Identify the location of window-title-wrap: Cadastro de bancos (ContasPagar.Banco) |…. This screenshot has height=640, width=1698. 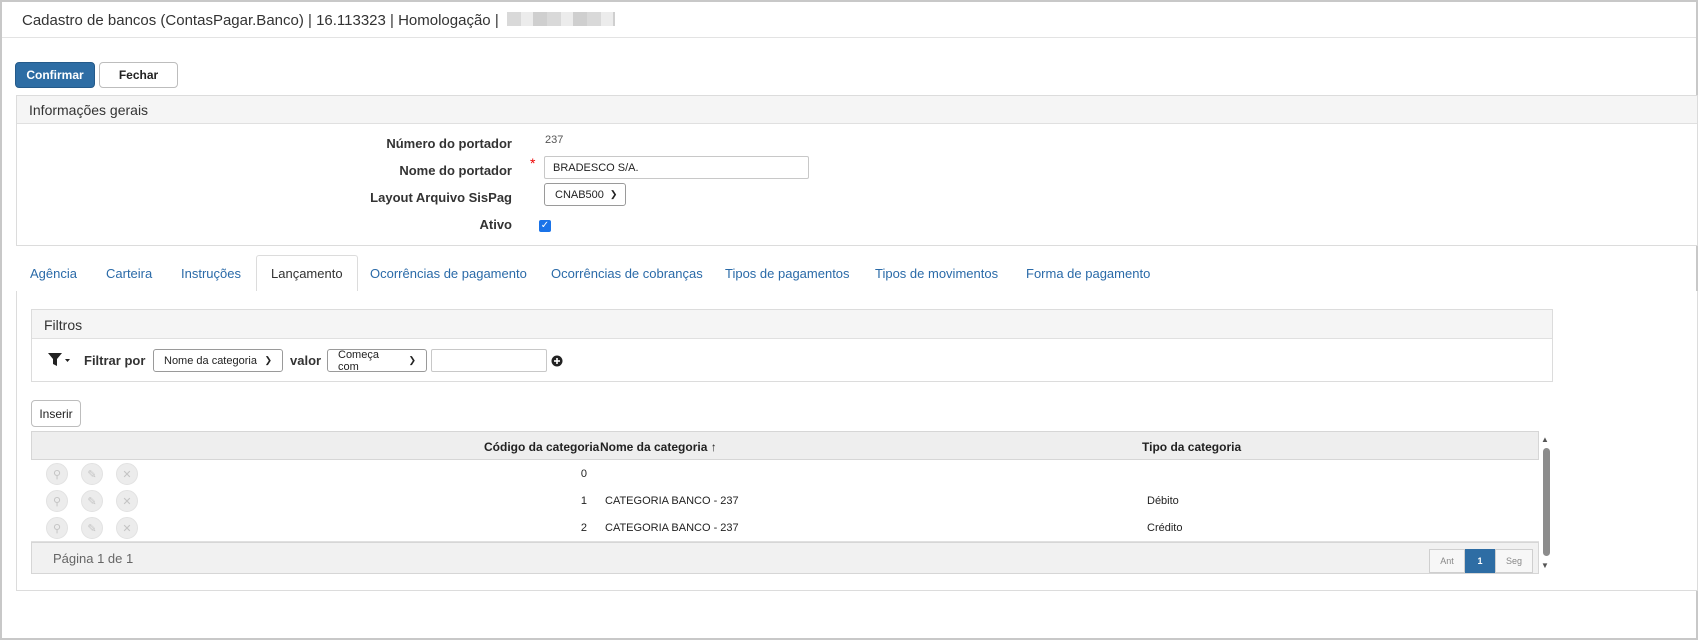
(318, 20).